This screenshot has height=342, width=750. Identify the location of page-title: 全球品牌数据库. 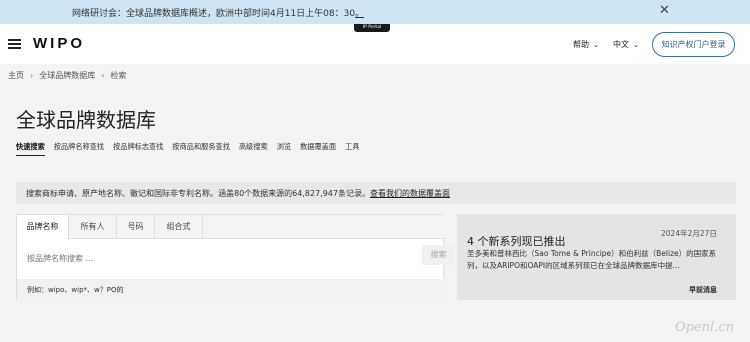
(86, 120).